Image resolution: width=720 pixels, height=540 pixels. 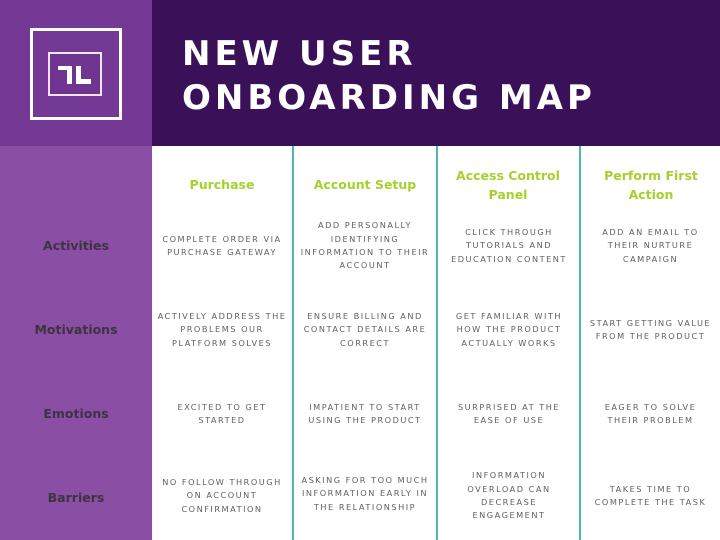 I want to click on title-line-2: ONBOARDING MAP, so click(x=389, y=98).